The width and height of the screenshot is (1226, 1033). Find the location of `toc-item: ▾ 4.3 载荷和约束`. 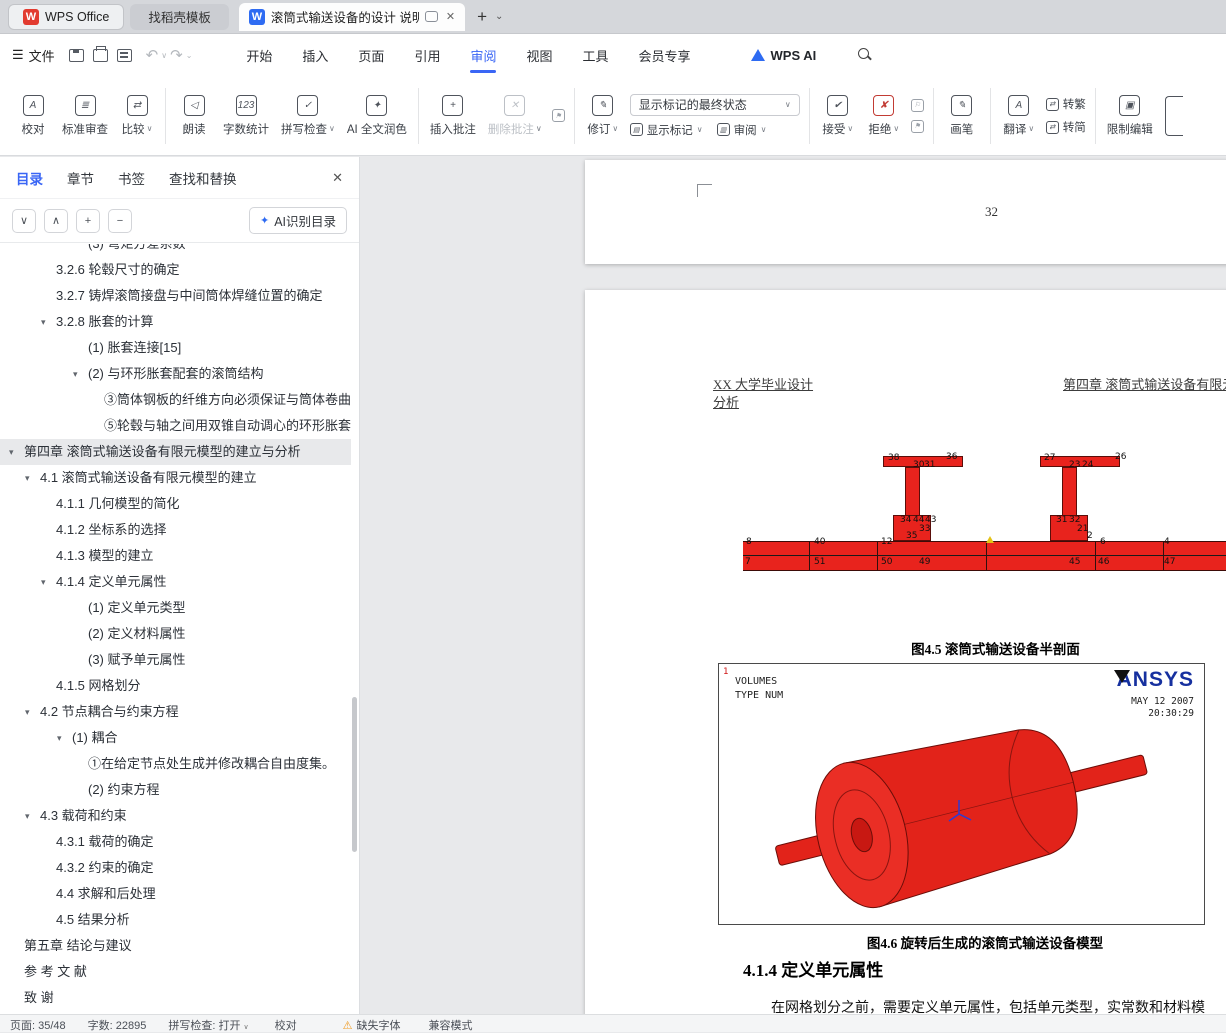

toc-item: ▾ 4.3 载荷和约束 is located at coordinates (175, 816).